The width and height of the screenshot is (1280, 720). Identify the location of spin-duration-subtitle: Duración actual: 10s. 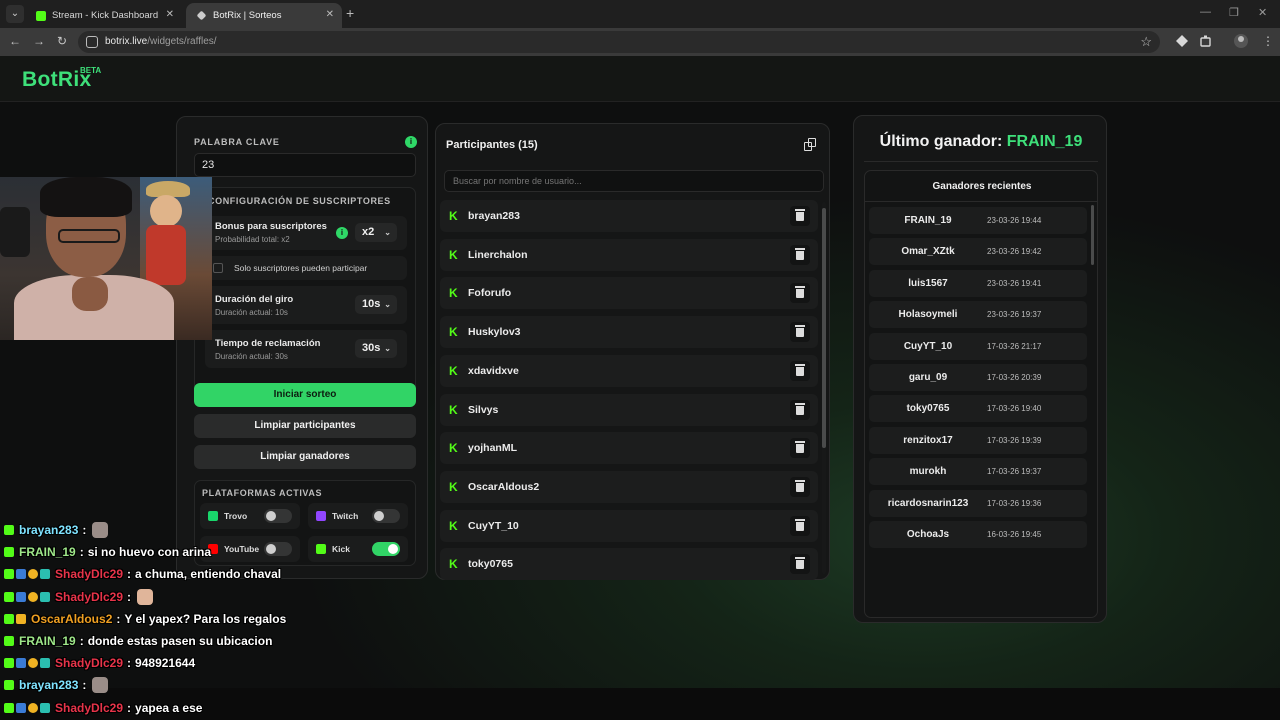
(251, 312).